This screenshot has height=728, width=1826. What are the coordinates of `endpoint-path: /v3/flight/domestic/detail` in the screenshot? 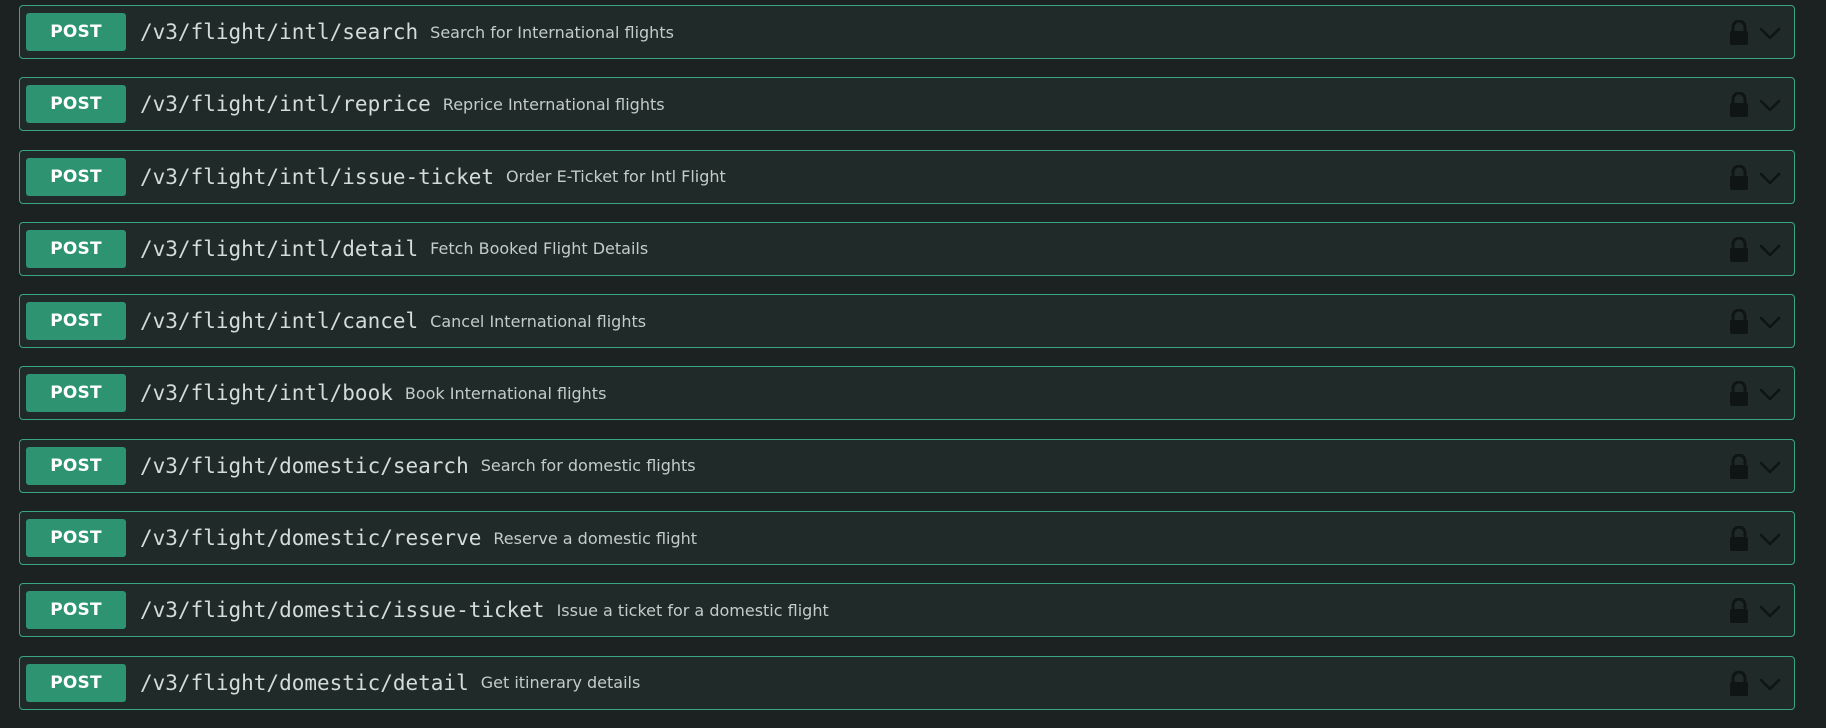 It's located at (304, 683).